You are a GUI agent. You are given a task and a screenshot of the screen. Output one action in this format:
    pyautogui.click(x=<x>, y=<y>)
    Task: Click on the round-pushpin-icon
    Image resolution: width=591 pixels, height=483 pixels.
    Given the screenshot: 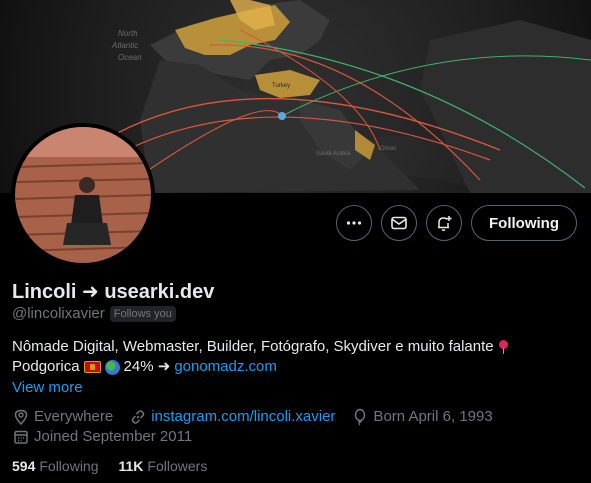 What is the action you would take?
    pyautogui.click(x=503, y=347)
    